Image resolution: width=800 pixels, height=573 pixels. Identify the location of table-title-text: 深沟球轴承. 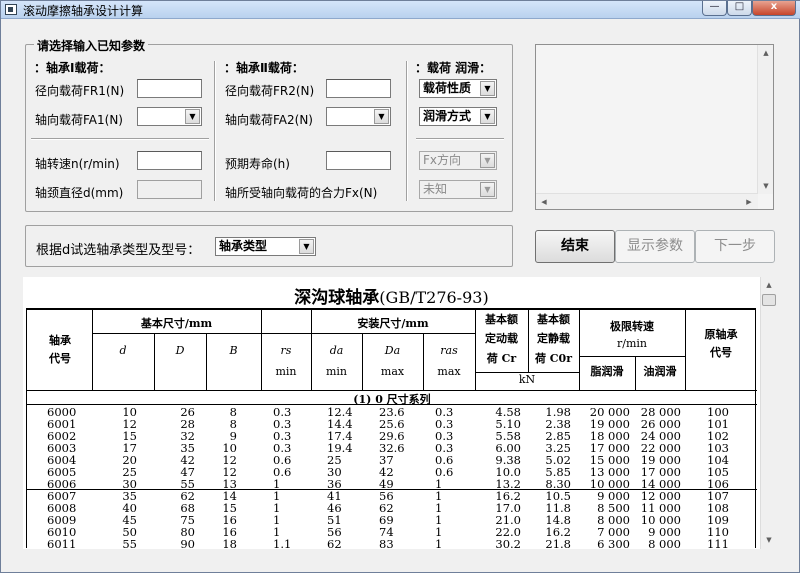
(337, 298).